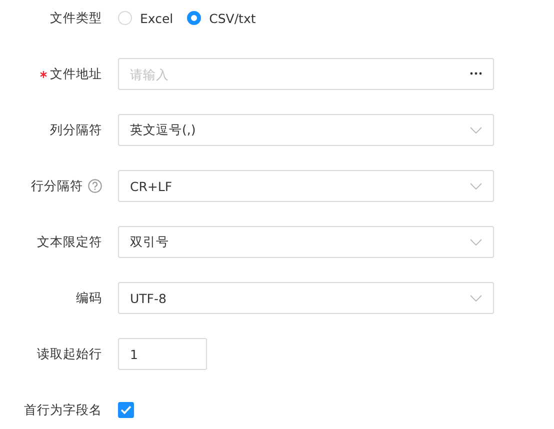 The image size is (554, 429). I want to click on field-label: 文件地址, so click(76, 74).